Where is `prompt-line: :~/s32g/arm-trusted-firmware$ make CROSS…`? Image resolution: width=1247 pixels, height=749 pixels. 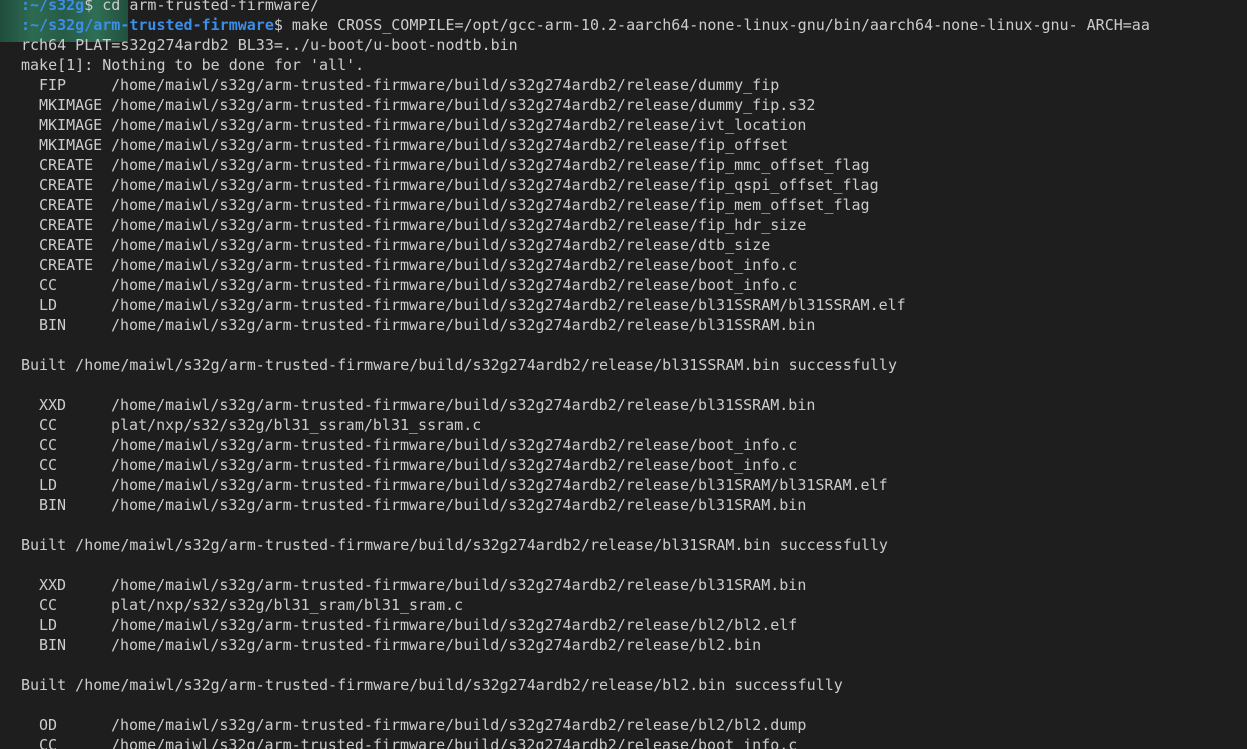
prompt-line: :~/s32g/arm-trusted-firmware$ make CROSS… is located at coordinates (585, 25).